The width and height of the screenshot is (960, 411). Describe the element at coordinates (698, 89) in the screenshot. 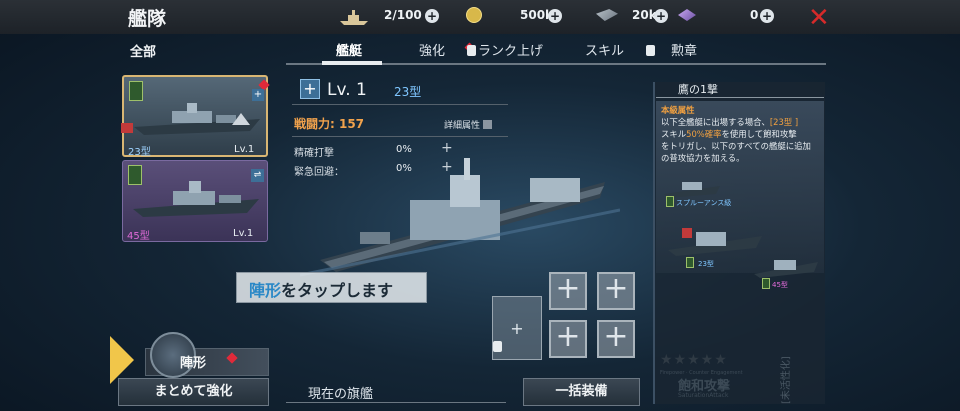

I see `skill-title: 鷹の1撃` at that location.